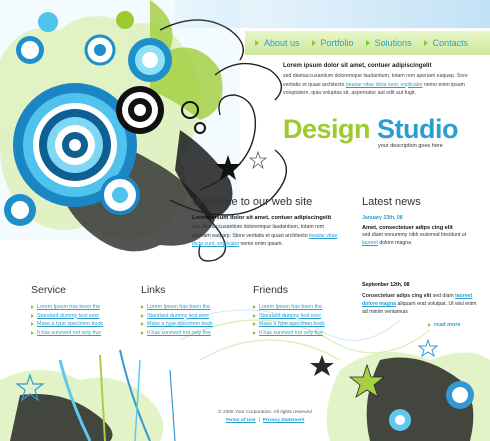  I want to click on column-title: Links, so click(153, 290).